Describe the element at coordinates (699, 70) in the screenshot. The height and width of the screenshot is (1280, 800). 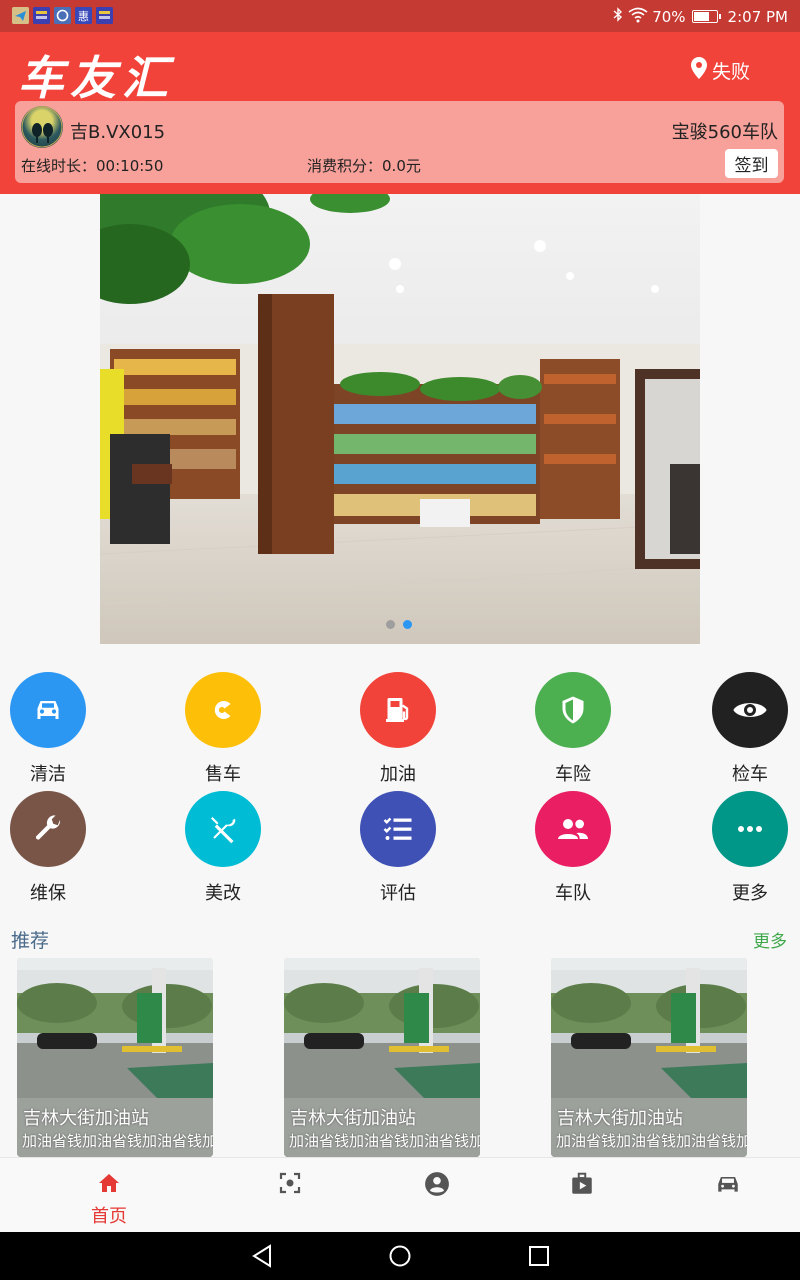
I see `location-pin-icon` at that location.